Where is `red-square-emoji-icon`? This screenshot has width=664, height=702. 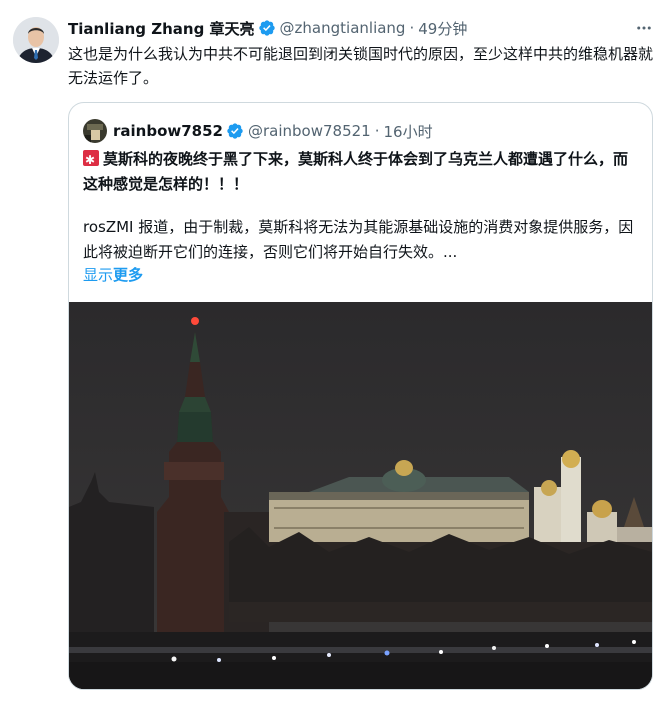
red-square-emoji-icon is located at coordinates (91, 160).